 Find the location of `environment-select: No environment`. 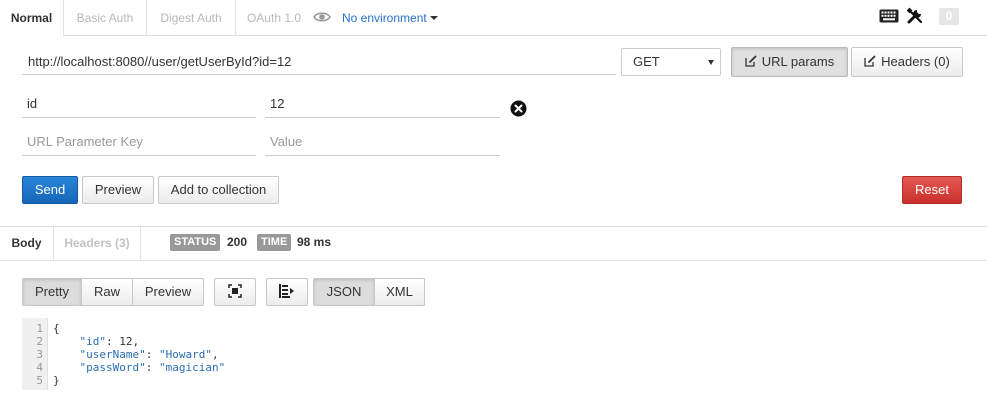

environment-select: No environment is located at coordinates (390, 18).